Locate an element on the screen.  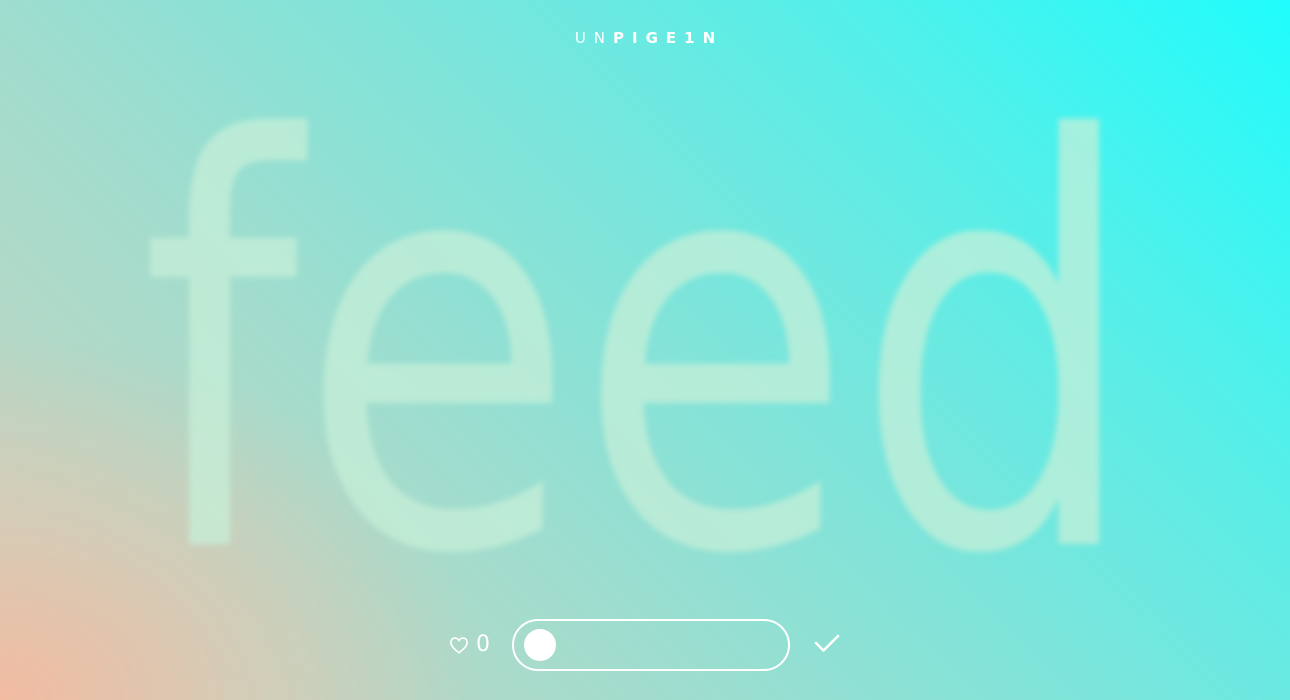
feed-toggle-slider is located at coordinates (651, 645).